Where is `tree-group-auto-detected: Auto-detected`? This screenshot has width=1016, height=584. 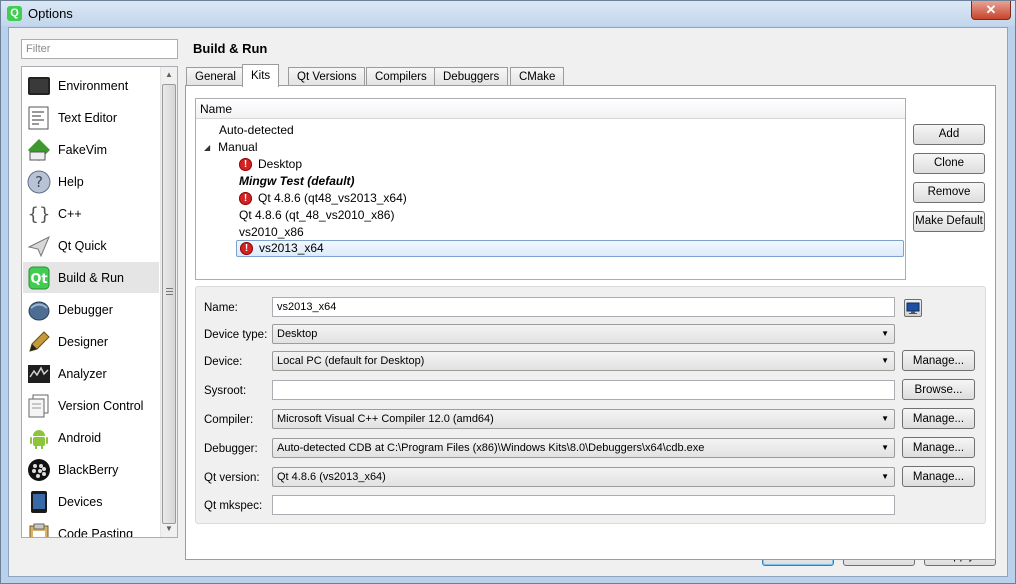
tree-group-auto-detected: Auto-detected is located at coordinates (256, 130).